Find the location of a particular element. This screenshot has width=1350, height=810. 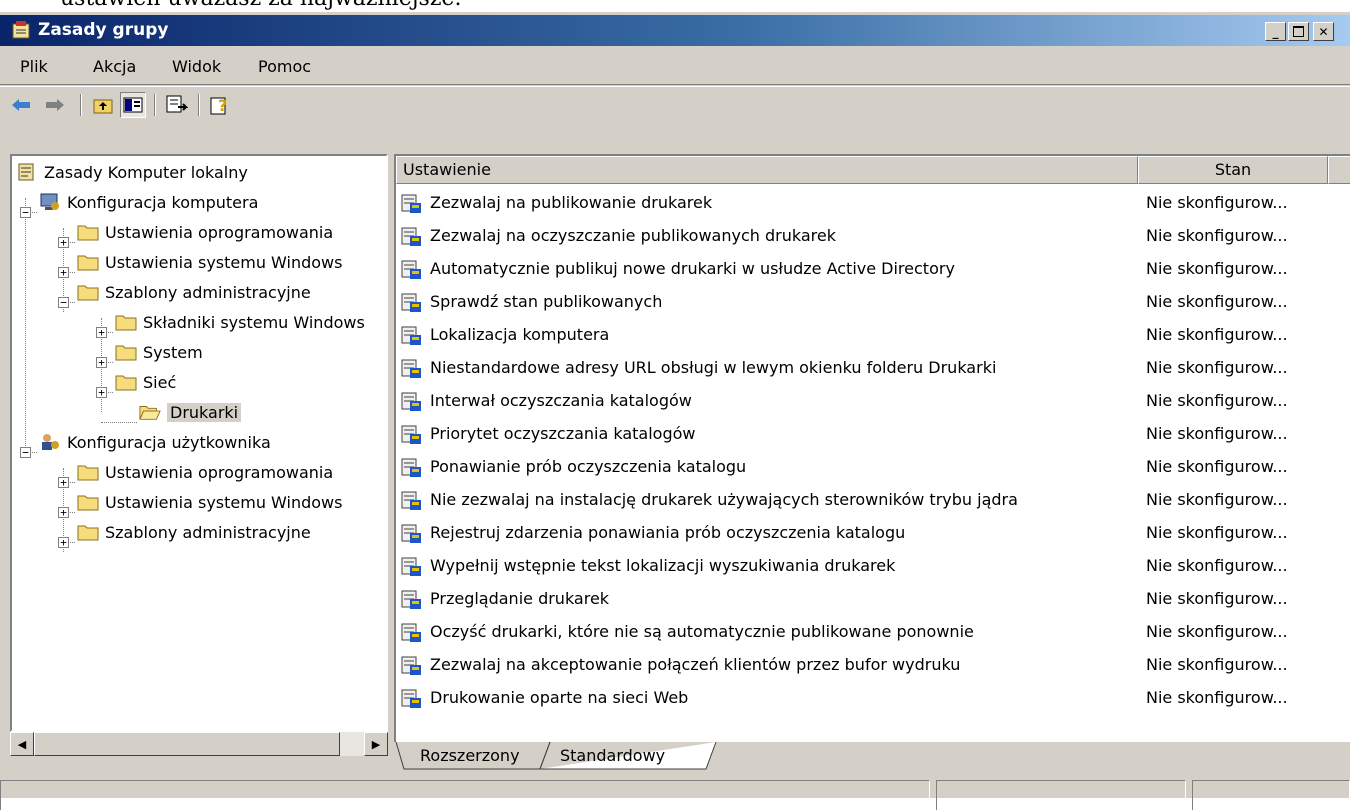

up-one-level-button is located at coordinates (103, 105).